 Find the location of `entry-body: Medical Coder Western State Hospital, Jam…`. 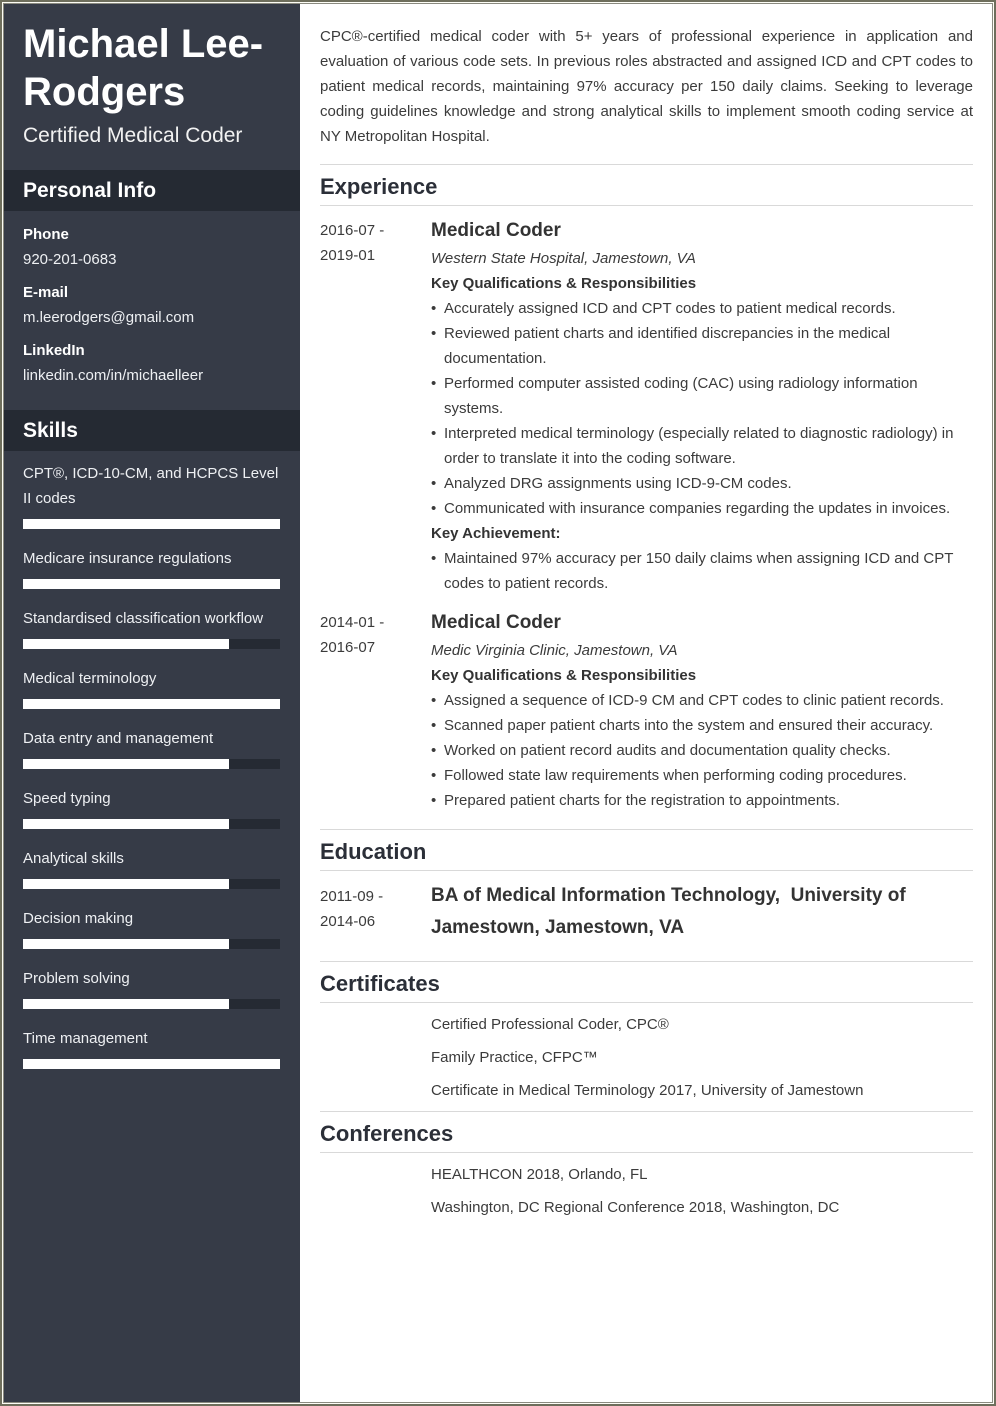

entry-body: Medical Coder Western State Hospital, Jam… is located at coordinates (702, 407).